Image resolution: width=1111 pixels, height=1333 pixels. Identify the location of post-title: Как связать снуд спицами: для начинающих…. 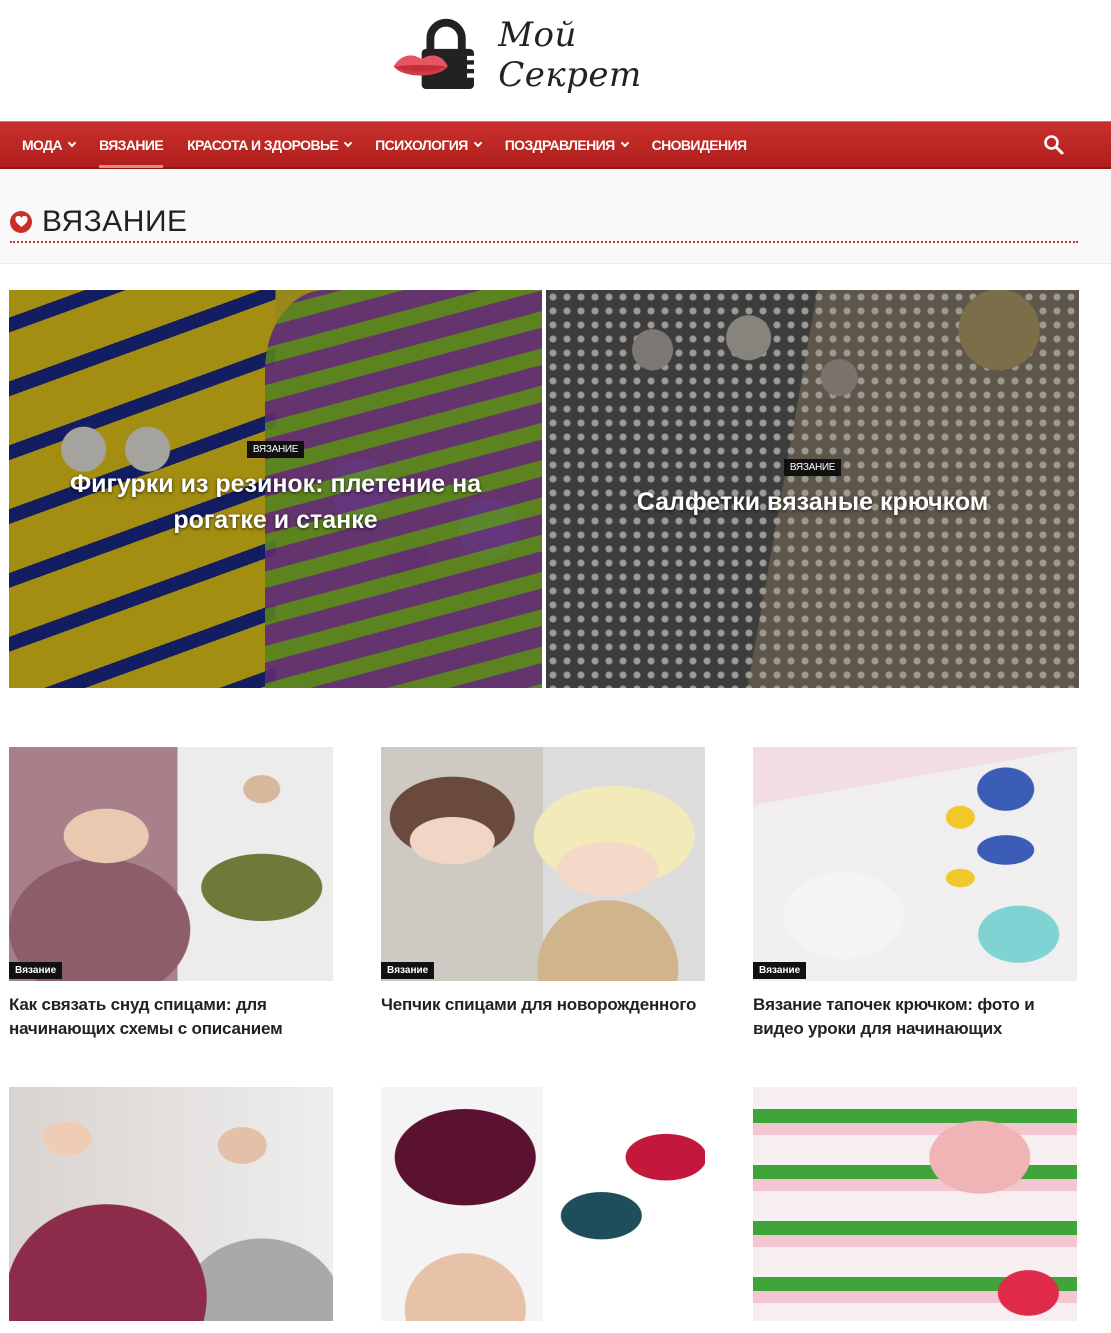
(171, 1017).